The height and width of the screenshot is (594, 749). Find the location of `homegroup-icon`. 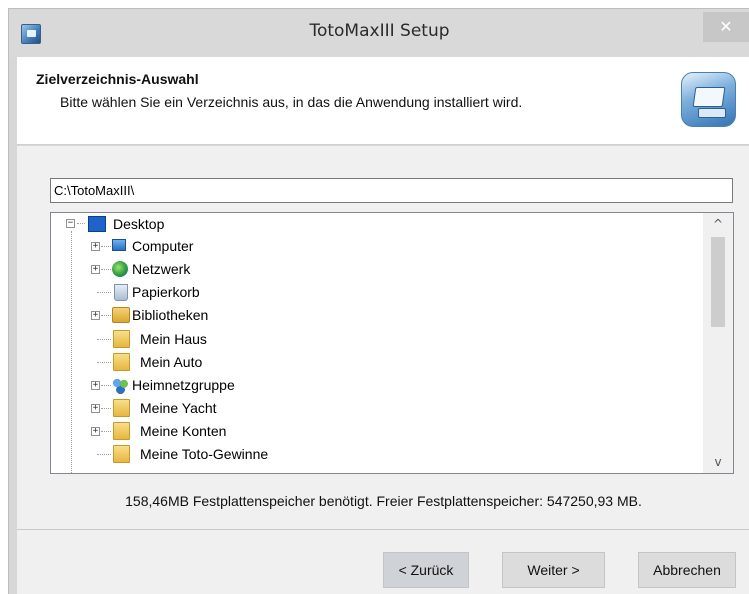

homegroup-icon is located at coordinates (120, 385).